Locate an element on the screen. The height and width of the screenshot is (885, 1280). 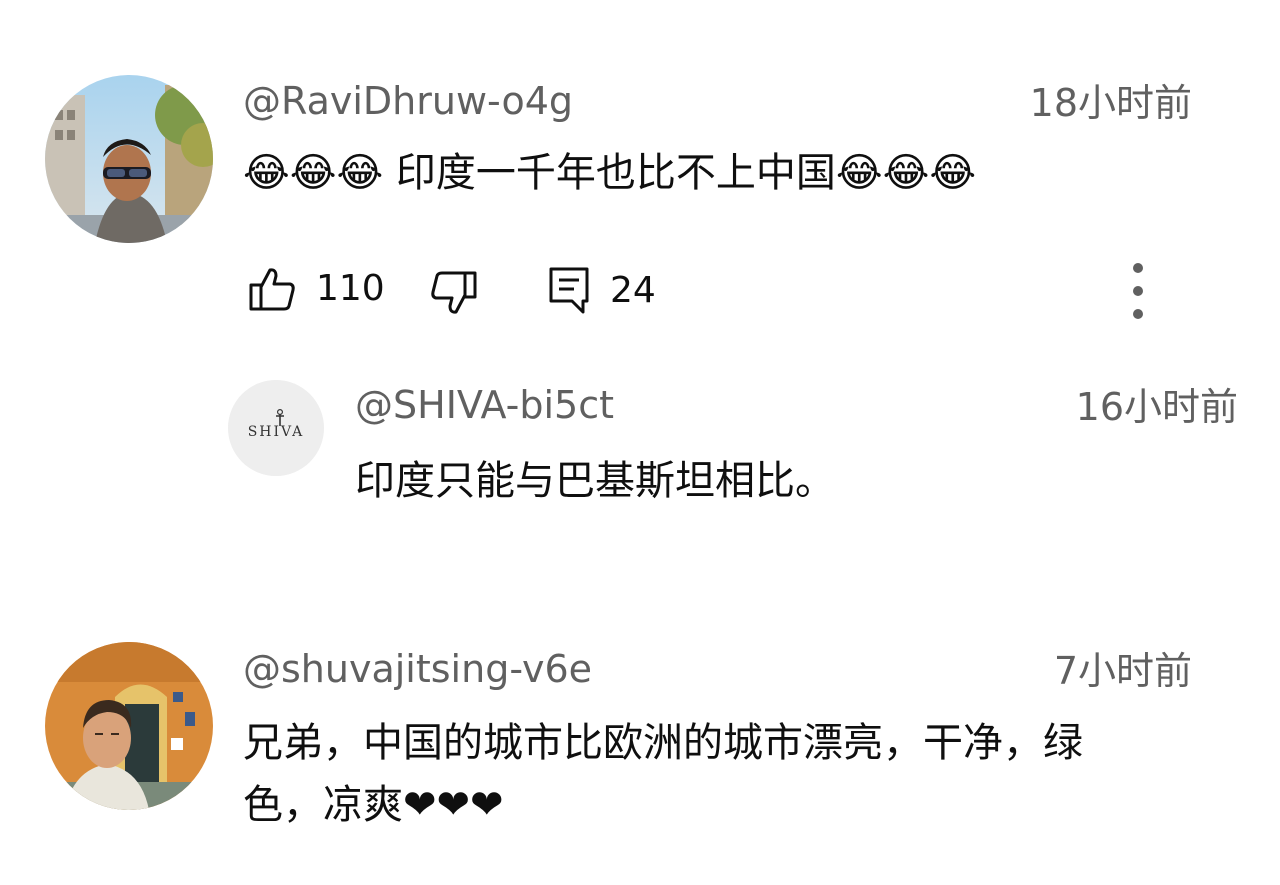
more-vertical-icon is located at coordinates (1138, 291).